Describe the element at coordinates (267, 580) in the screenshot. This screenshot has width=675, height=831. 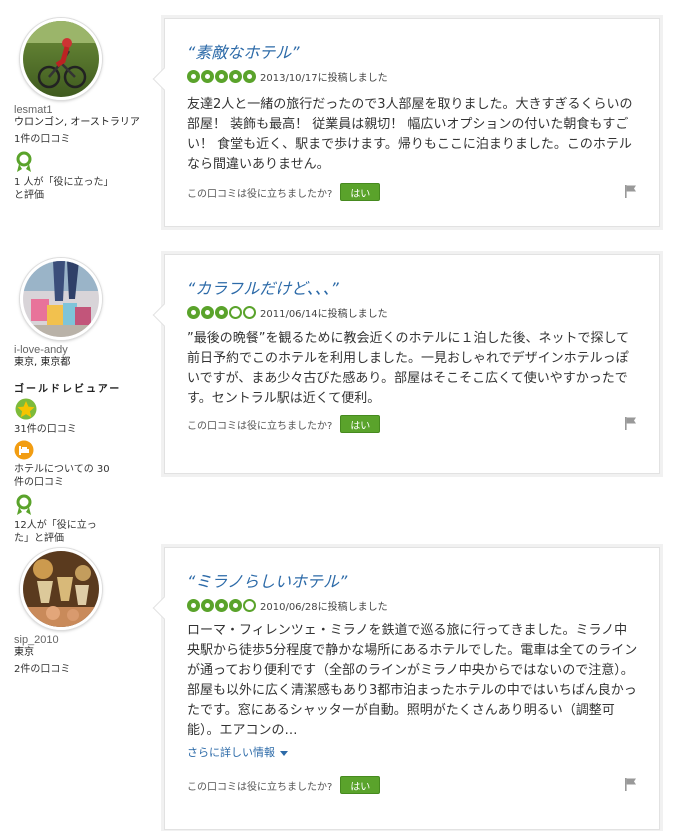
I see `review-title: “ミラノらしいホテル”` at that location.